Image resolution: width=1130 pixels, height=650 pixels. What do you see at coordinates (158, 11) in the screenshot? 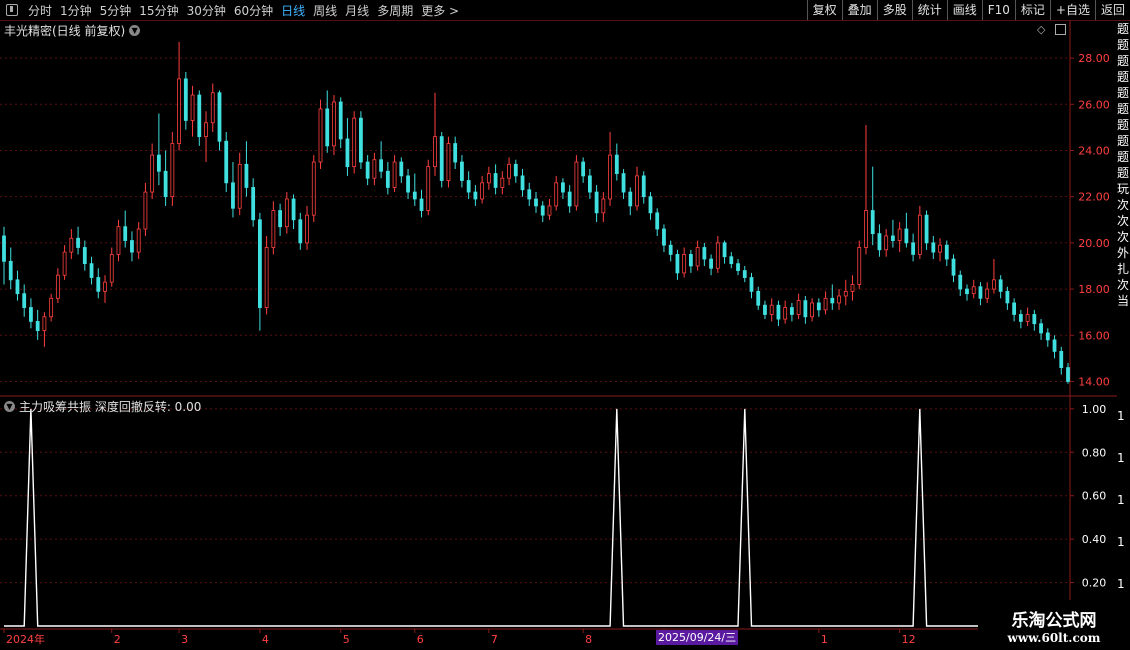
I see `period-tab-3: 15分钟` at bounding box center [158, 11].